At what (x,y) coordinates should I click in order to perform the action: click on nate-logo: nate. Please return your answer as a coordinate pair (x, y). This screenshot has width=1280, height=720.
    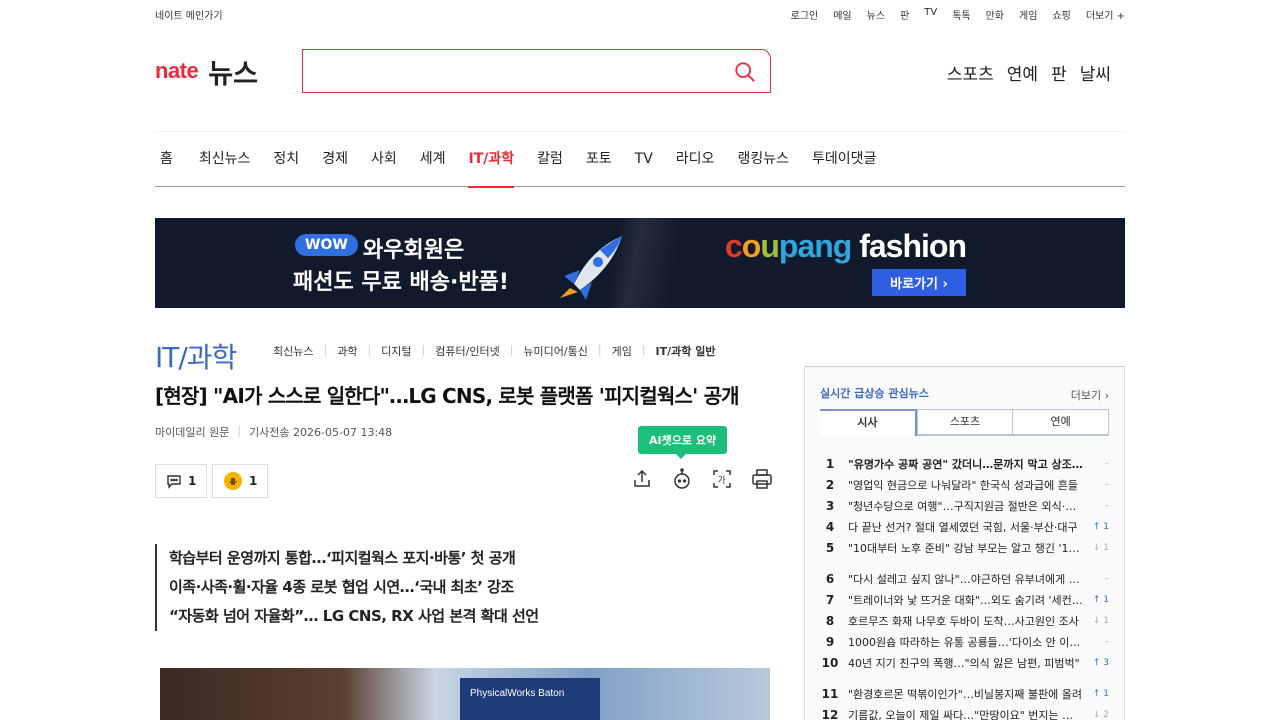
    Looking at the image, I should click on (177, 71).